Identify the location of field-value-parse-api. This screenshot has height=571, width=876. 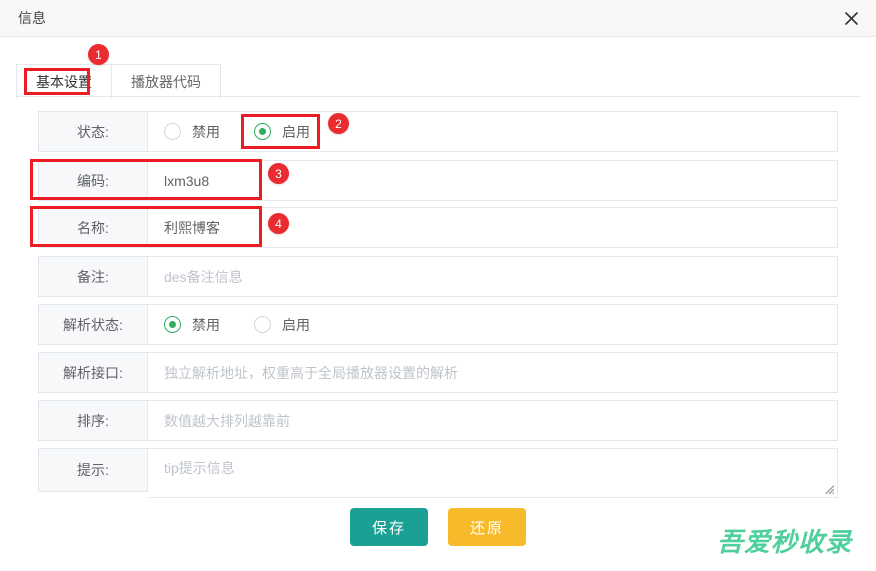
(493, 372).